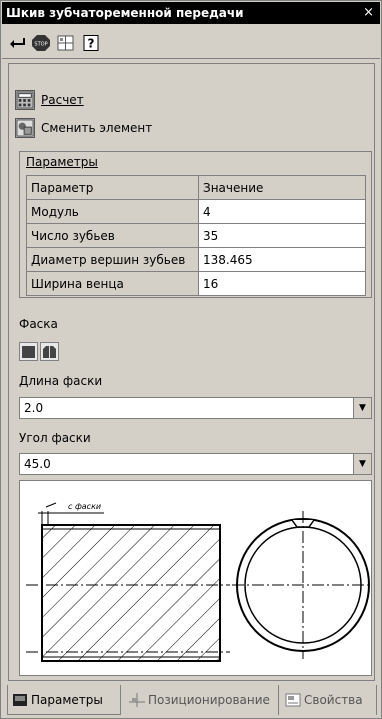  Describe the element at coordinates (282, 259) in the screenshot. I see `param-value: 138.465` at that location.